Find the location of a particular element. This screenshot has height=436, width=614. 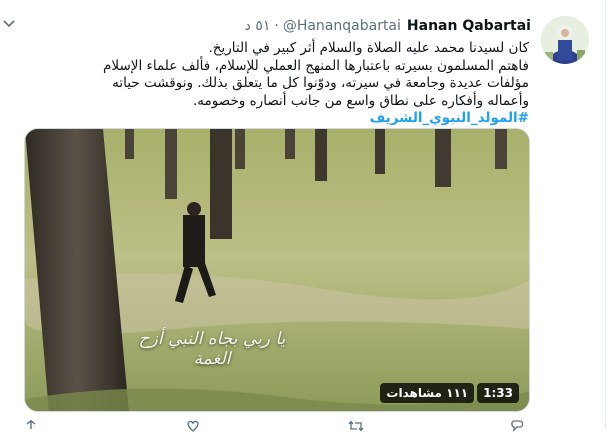

video-overlay-caption: يا ربي بجاه النبي أزح الغمة is located at coordinates (212, 349).